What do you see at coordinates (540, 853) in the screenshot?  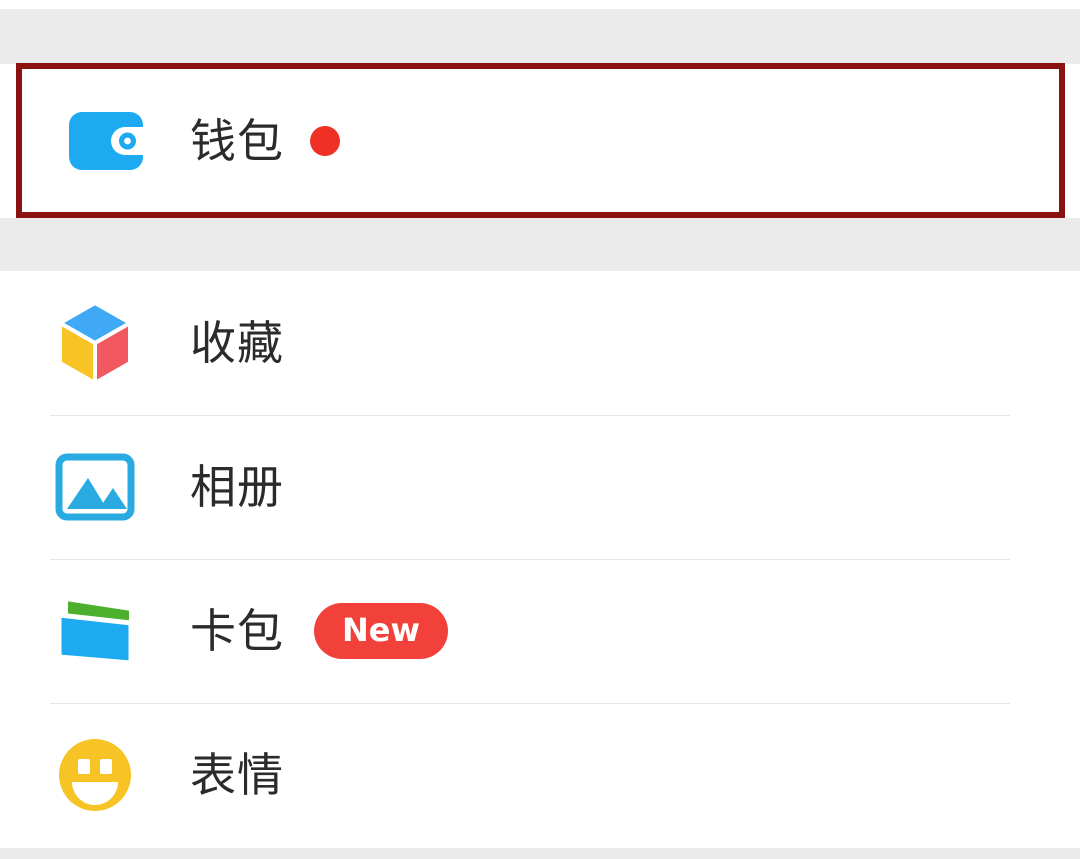 I see `bottom-section-gap` at bounding box center [540, 853].